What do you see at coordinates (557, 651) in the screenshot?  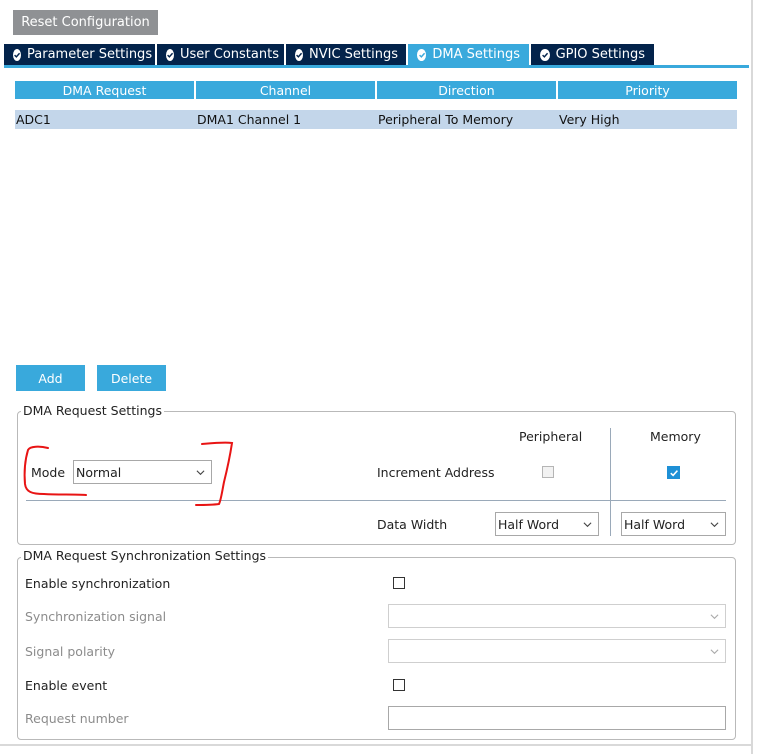 I see `signal-polarity-select` at bounding box center [557, 651].